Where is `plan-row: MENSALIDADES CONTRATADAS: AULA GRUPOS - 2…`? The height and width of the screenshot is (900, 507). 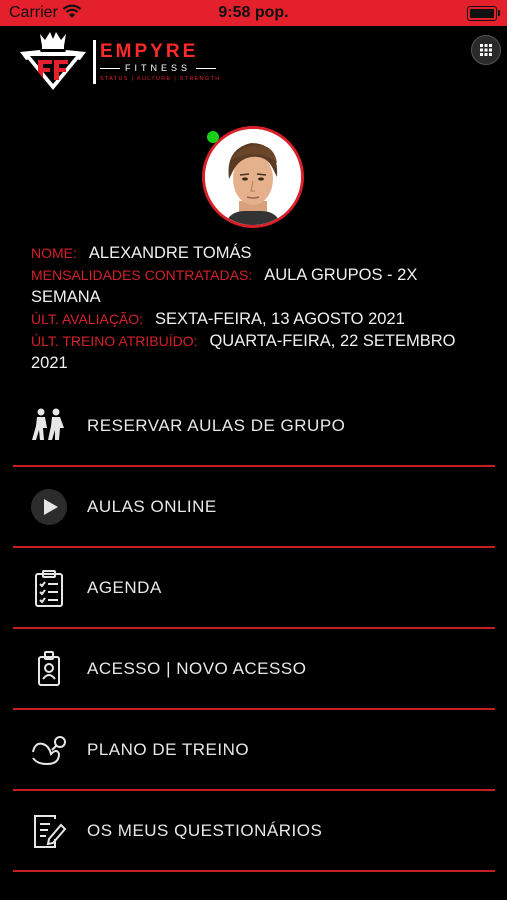
plan-row: MENSALIDADES CONTRATADAS: AULA GRUPOS - 2… is located at coordinates (251, 286).